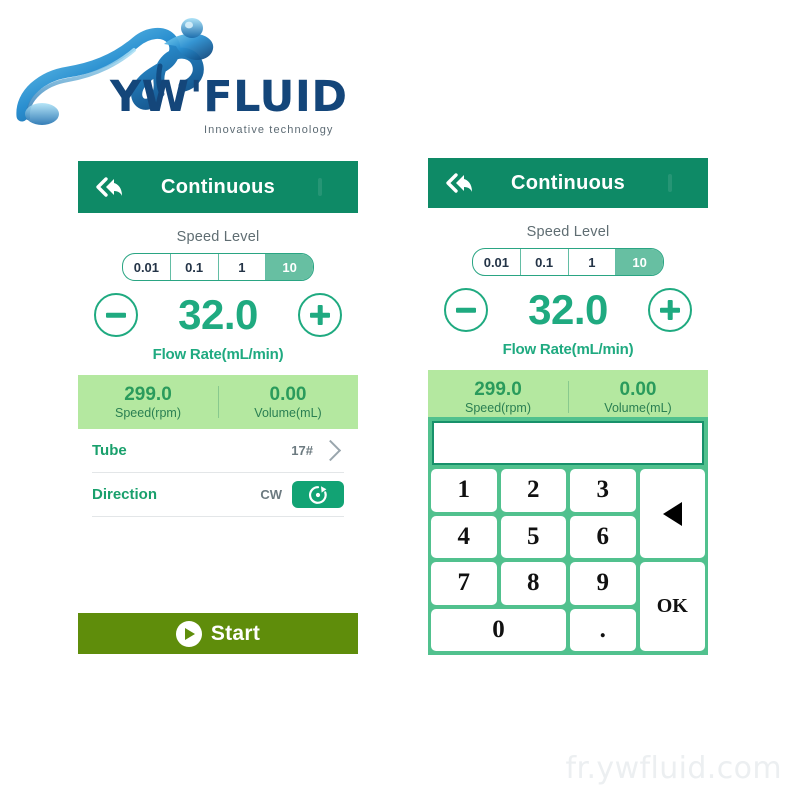 The width and height of the screenshot is (800, 800). Describe the element at coordinates (464, 536) in the screenshot. I see `key-4: 4` at that location.